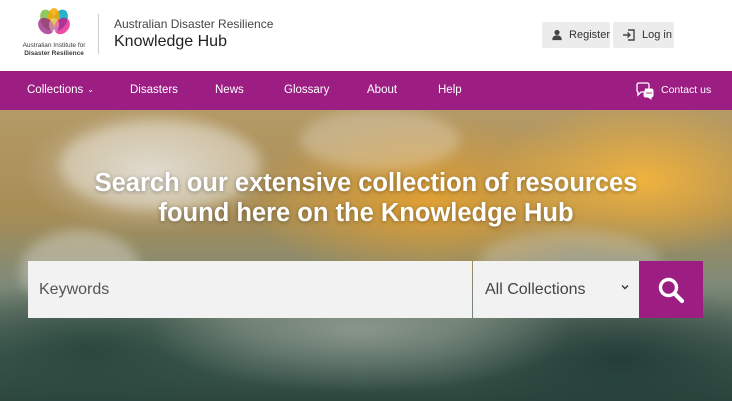  Describe the element at coordinates (686, 90) in the screenshot. I see `contact-us-label: Contact us` at that location.